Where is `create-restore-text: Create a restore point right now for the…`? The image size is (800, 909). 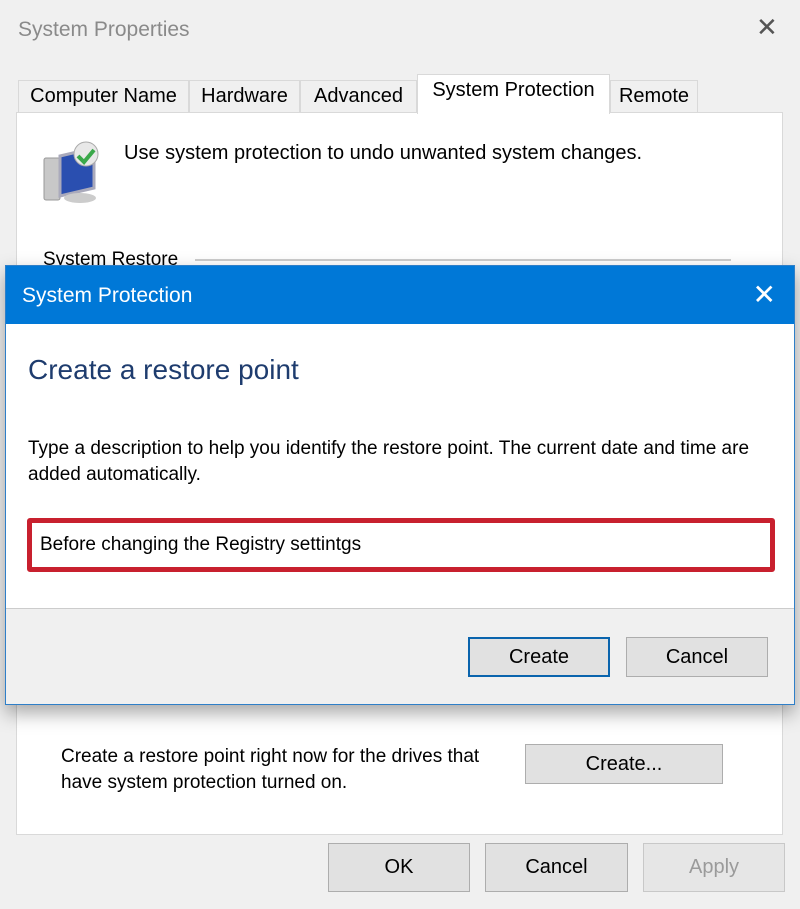
create-restore-text: Create a restore point right now for the… is located at coordinates (270, 769).